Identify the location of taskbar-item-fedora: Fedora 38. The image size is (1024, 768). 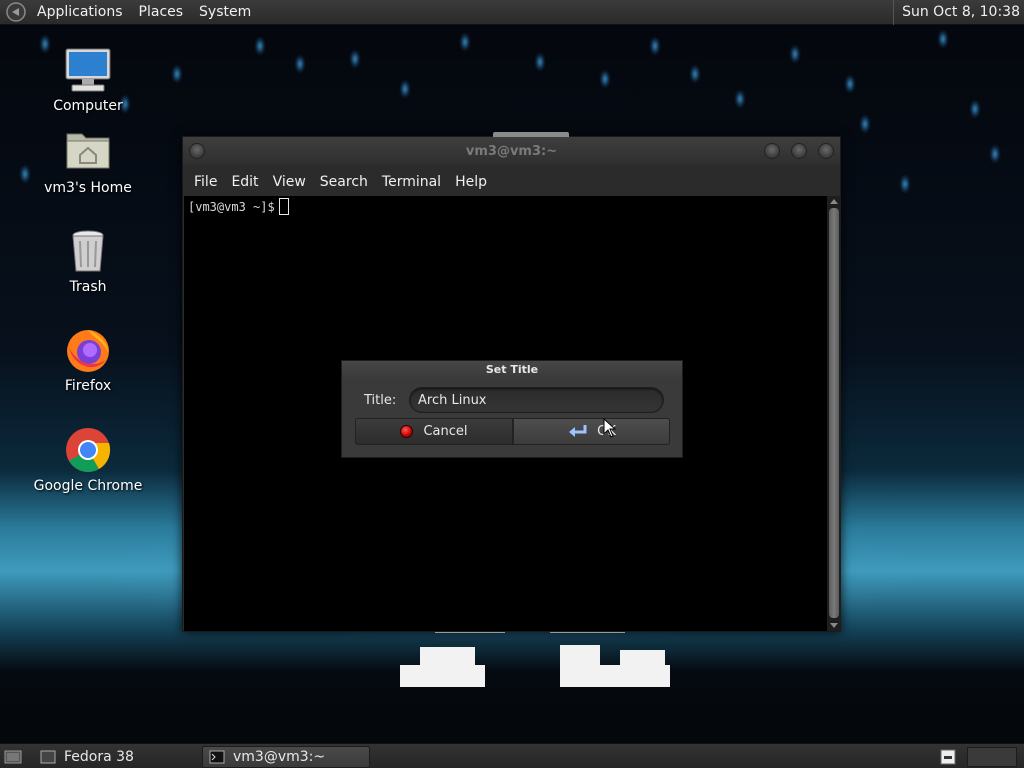
(116, 757).